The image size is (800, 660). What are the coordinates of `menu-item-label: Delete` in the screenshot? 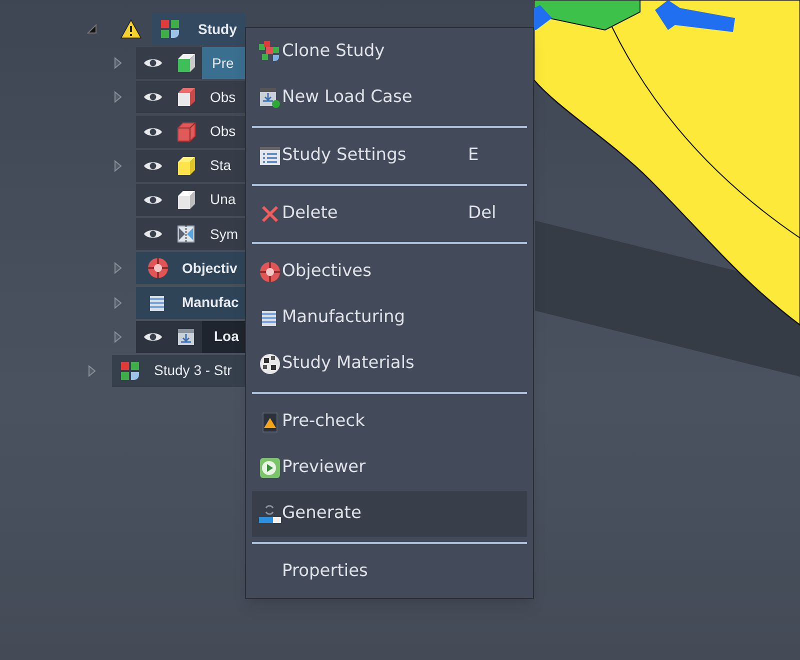 It's located at (310, 214).